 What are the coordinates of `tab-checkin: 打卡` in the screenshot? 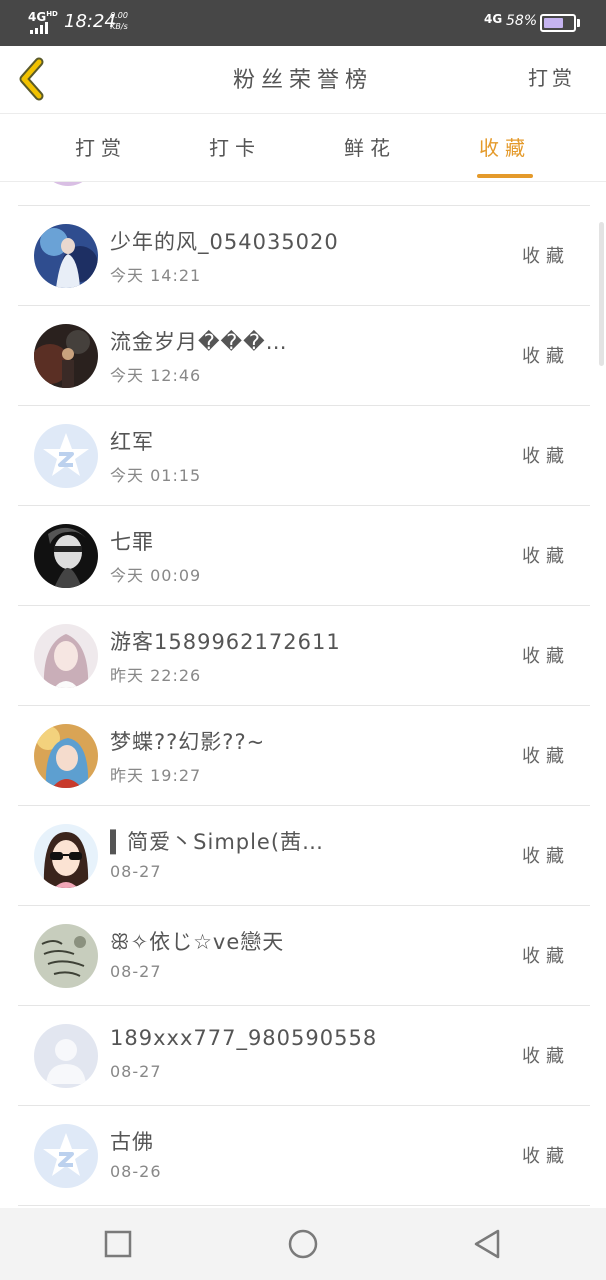 It's located at (235, 148).